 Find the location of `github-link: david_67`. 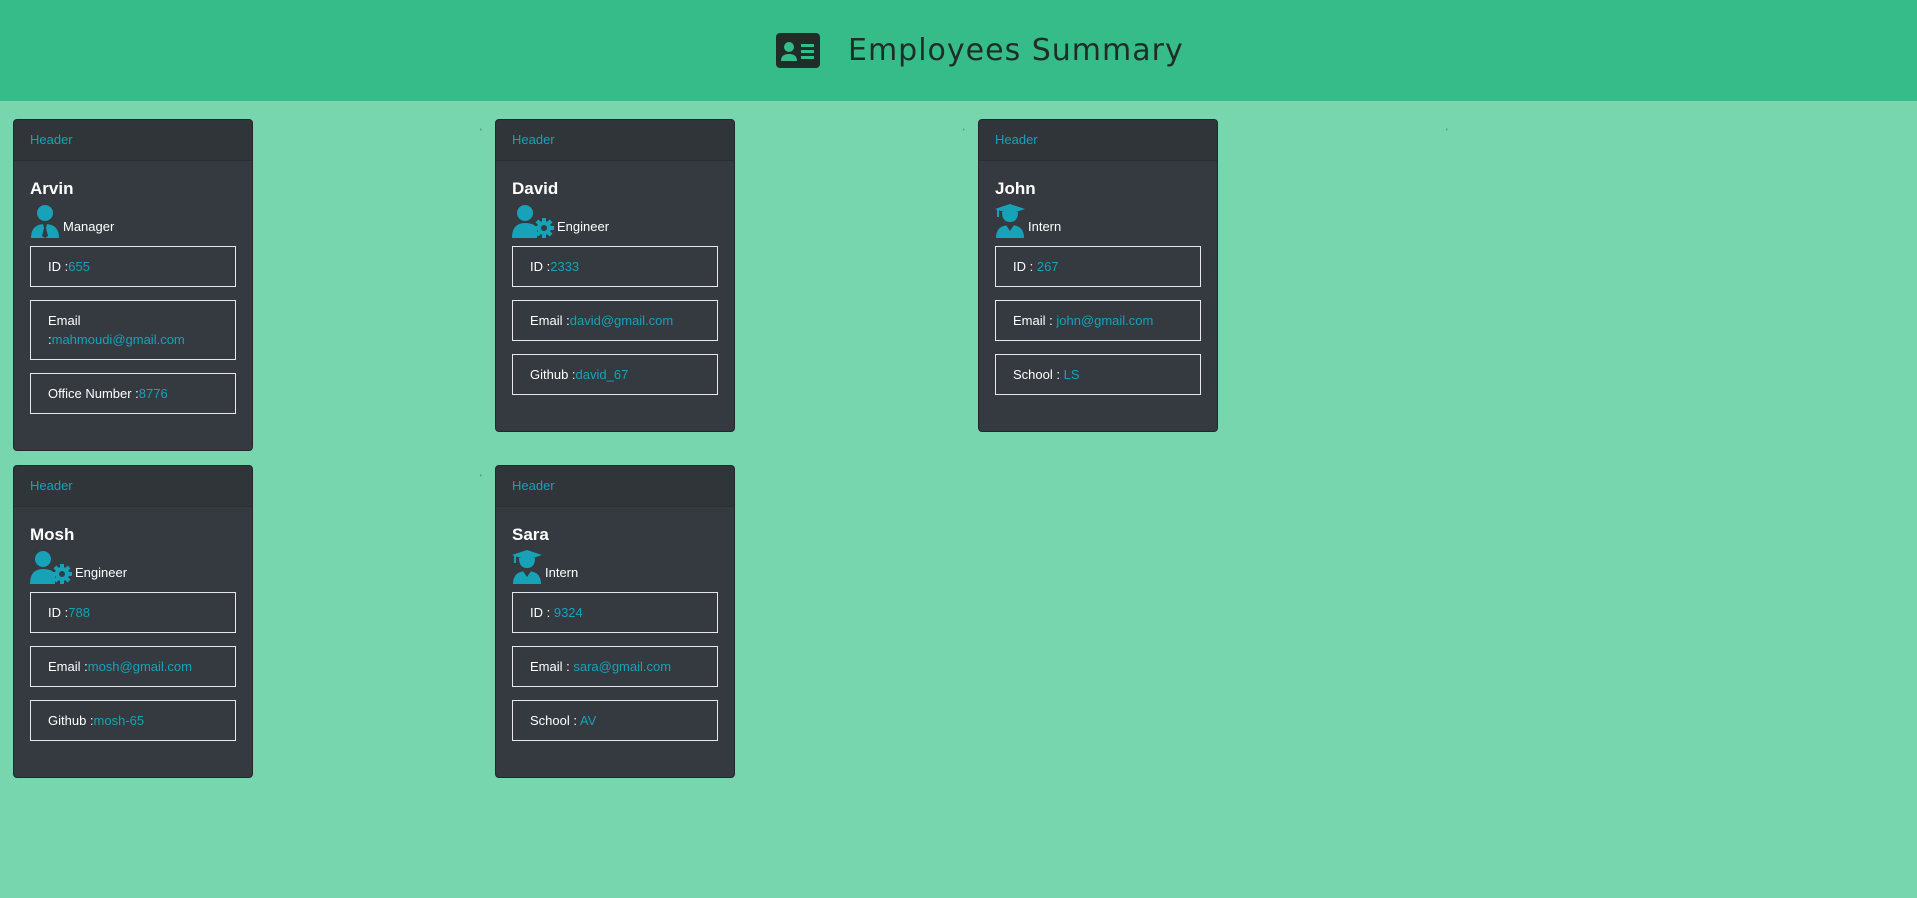

github-link: david_67 is located at coordinates (602, 374).